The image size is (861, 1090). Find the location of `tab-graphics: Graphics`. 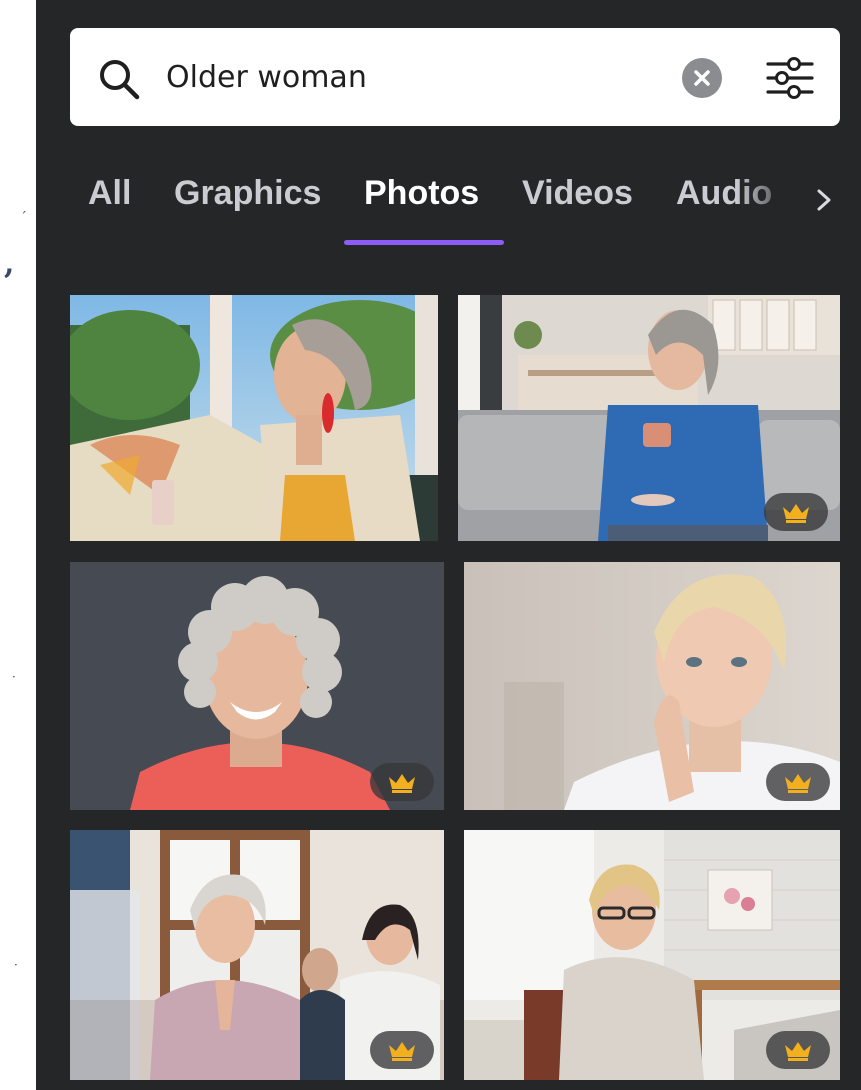

tab-graphics: Graphics is located at coordinates (247, 193).